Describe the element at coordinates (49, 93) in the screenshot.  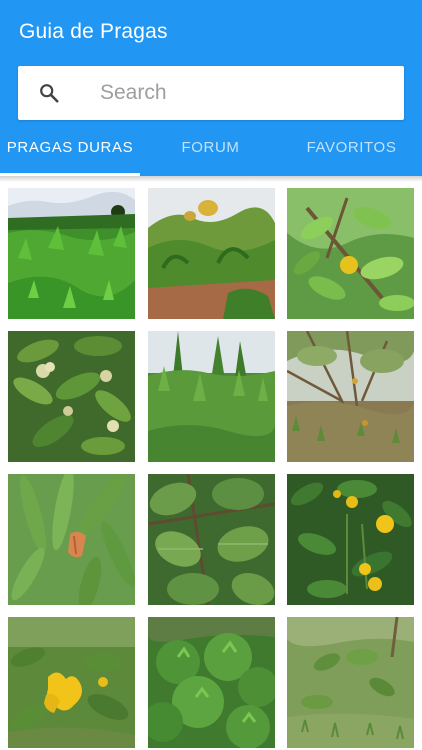
I see `search-icon` at that location.